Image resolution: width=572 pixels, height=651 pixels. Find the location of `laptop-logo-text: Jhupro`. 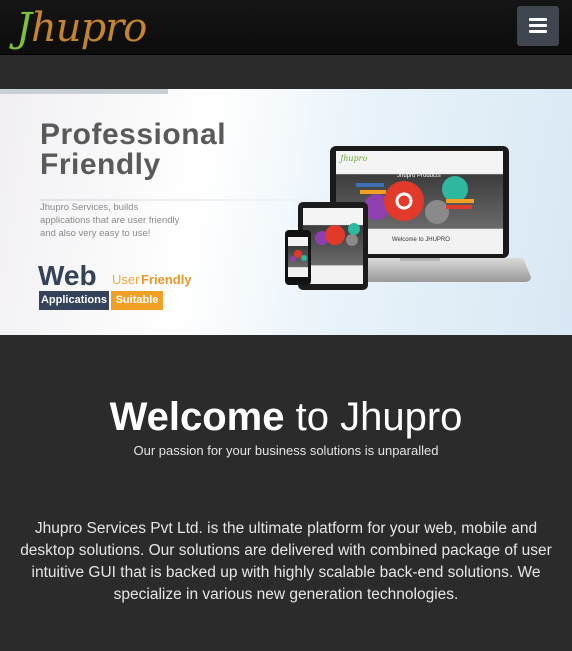

laptop-logo-text: Jhupro is located at coordinates (352, 158).